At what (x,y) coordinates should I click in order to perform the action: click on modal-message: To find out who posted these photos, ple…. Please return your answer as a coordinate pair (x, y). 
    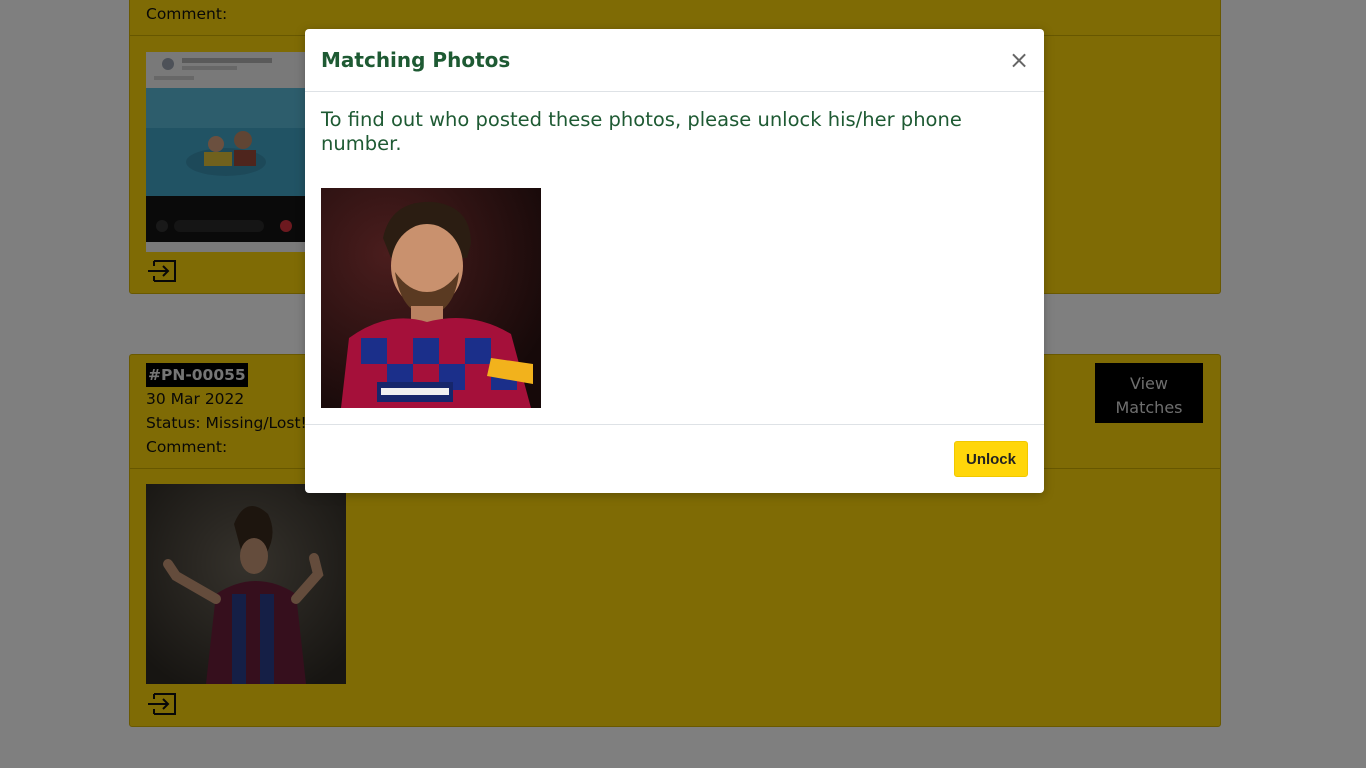
    Looking at the image, I should click on (641, 131).